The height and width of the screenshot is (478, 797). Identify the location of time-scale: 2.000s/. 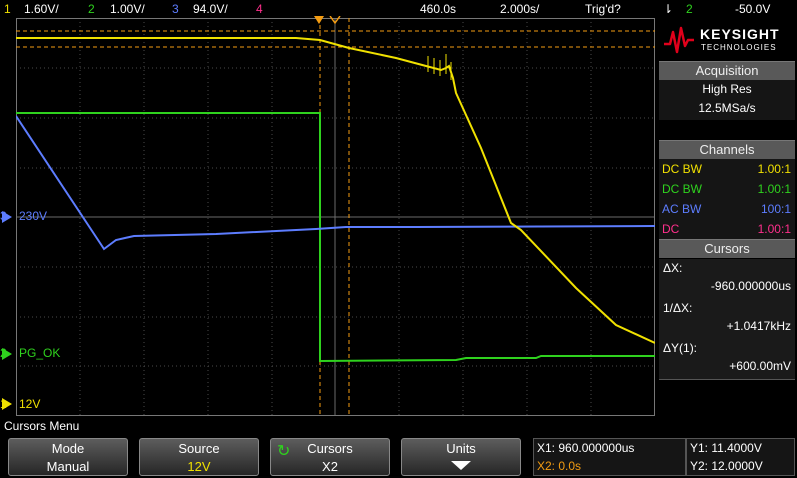
(519, 9).